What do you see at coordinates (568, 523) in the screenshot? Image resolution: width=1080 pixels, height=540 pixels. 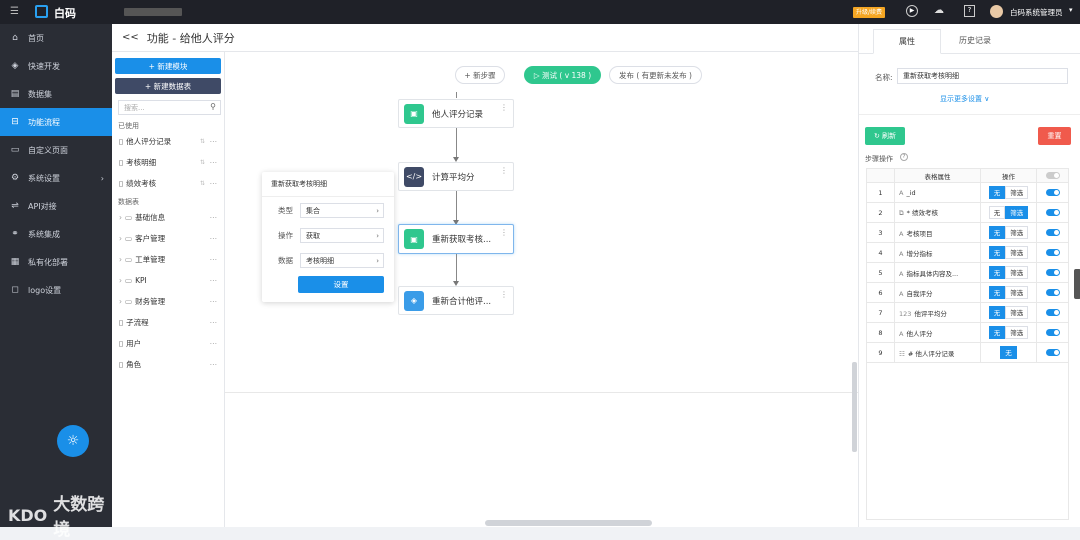 I see `horizontal-scrollbar` at bounding box center [568, 523].